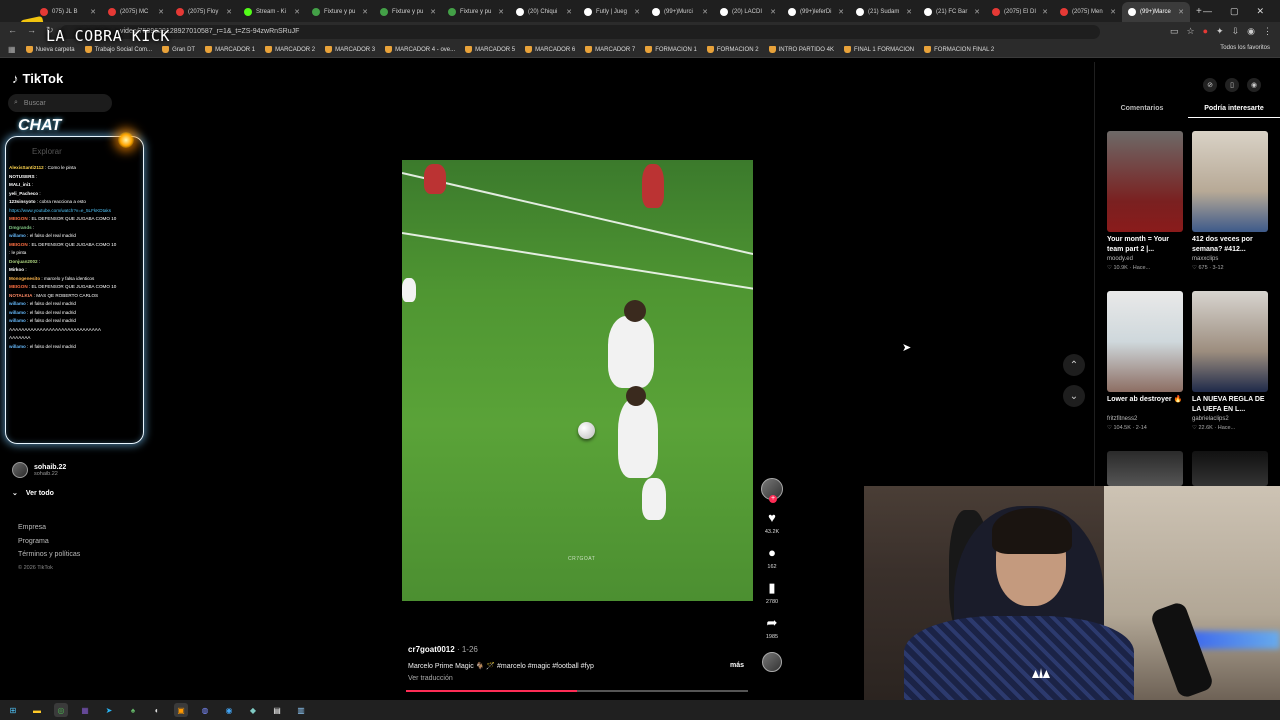  What do you see at coordinates (253, 710) in the screenshot?
I see `app-icon: ◆` at bounding box center [253, 710].